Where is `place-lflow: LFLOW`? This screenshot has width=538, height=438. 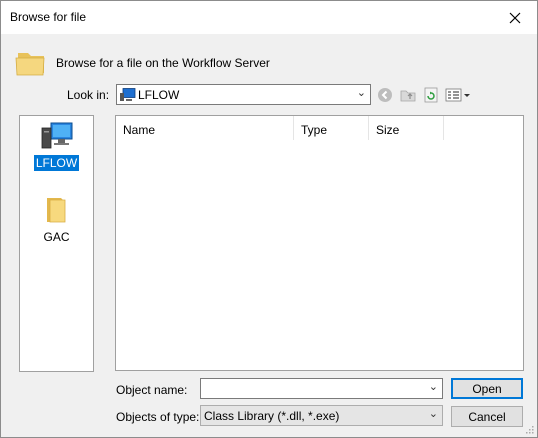
place-lflow: LFLOW is located at coordinates (56, 145).